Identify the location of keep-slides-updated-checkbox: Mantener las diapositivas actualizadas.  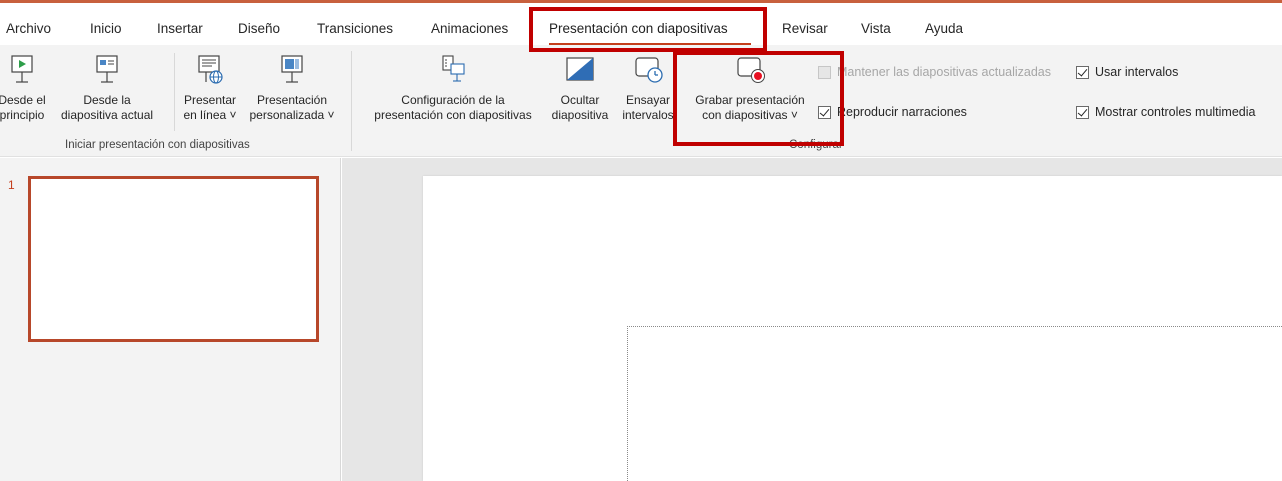
(934, 72).